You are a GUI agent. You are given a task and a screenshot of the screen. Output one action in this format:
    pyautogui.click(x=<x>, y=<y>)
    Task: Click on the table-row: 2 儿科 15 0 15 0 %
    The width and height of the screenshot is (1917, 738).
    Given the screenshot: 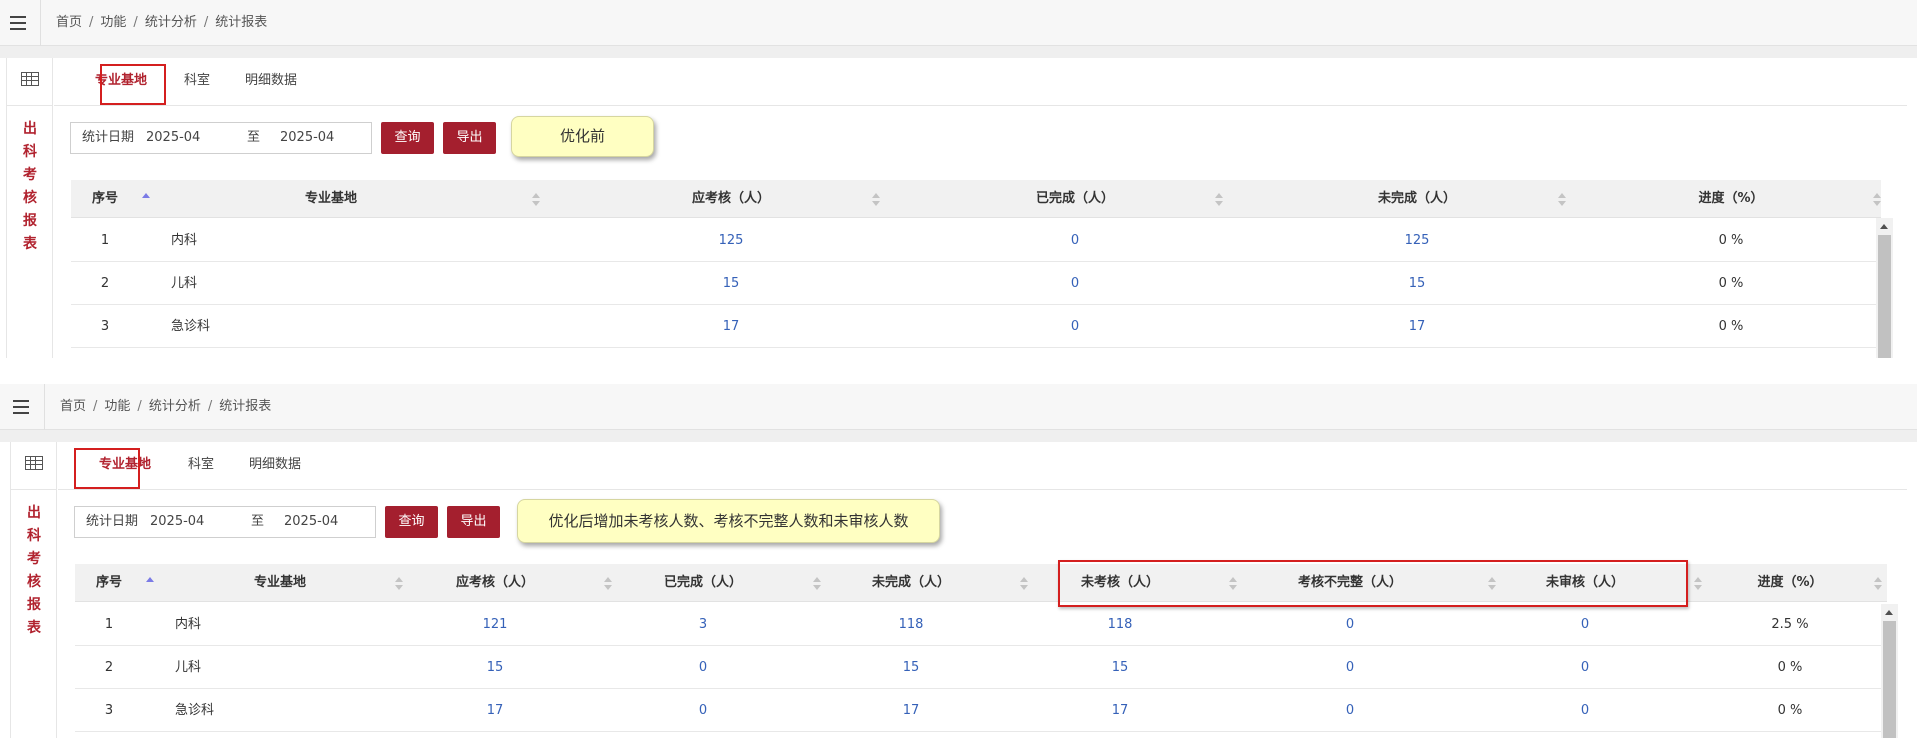 What is the action you would take?
    pyautogui.click(x=976, y=283)
    